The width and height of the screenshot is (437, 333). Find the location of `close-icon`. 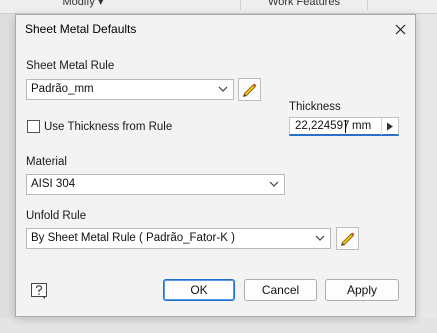

close-icon is located at coordinates (400, 29).